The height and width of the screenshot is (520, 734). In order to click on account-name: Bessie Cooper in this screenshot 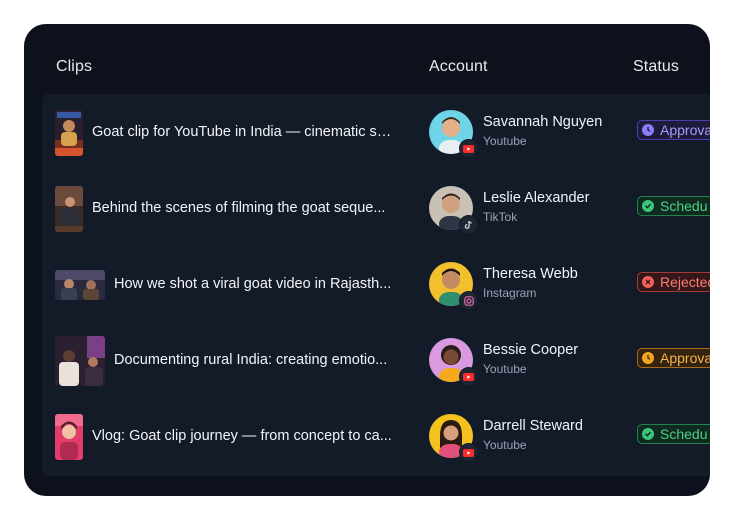, I will do `click(531, 350)`.